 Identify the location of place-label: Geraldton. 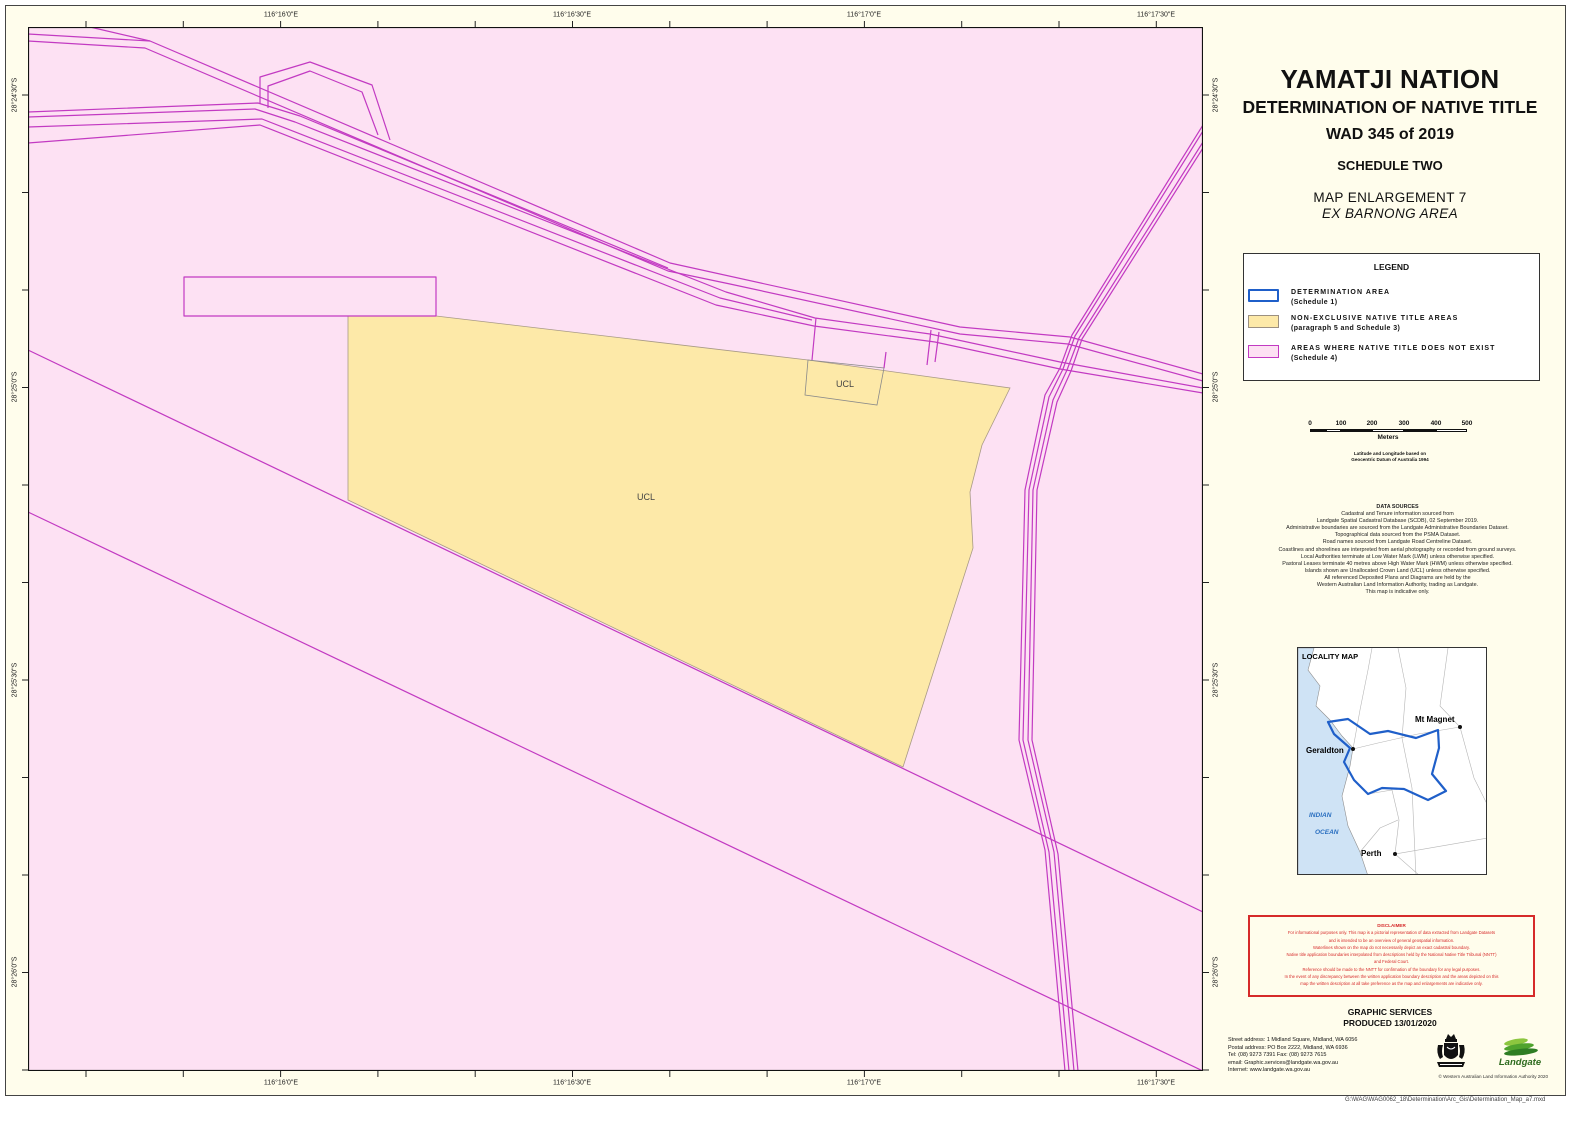
(1325, 750).